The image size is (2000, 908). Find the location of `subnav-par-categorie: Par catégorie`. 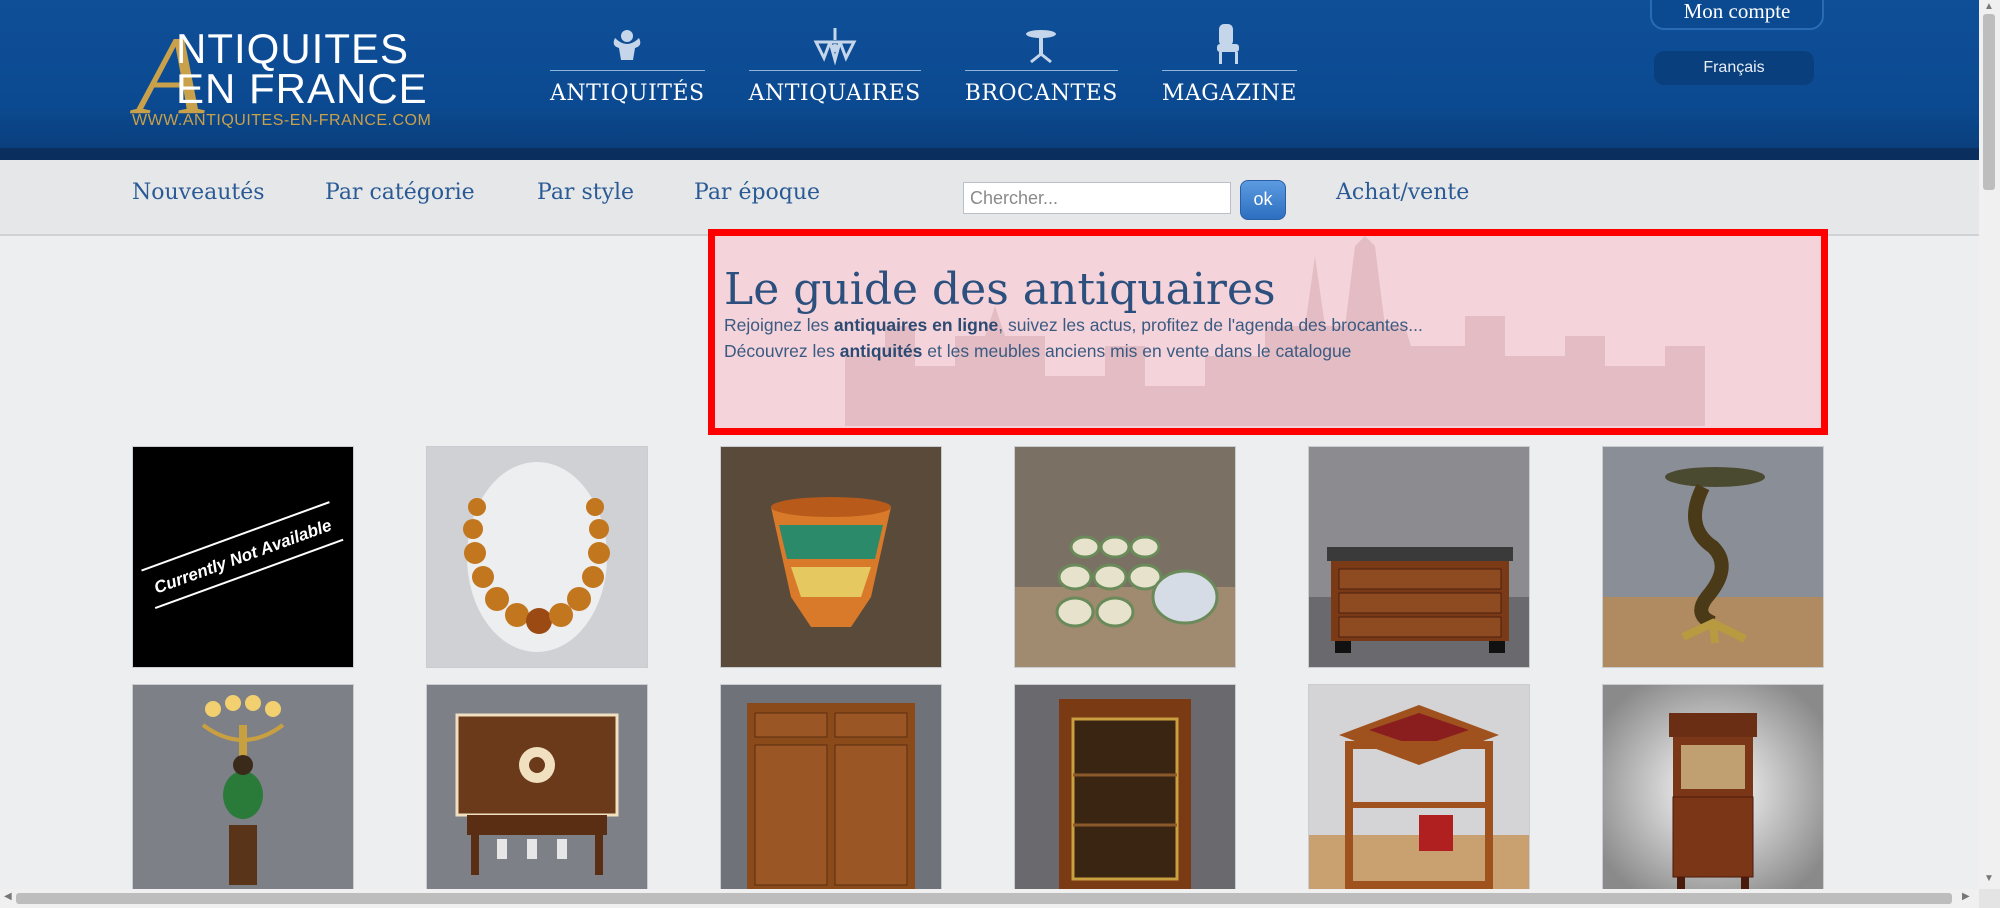

subnav-par-categorie: Par catégorie is located at coordinates (400, 192).